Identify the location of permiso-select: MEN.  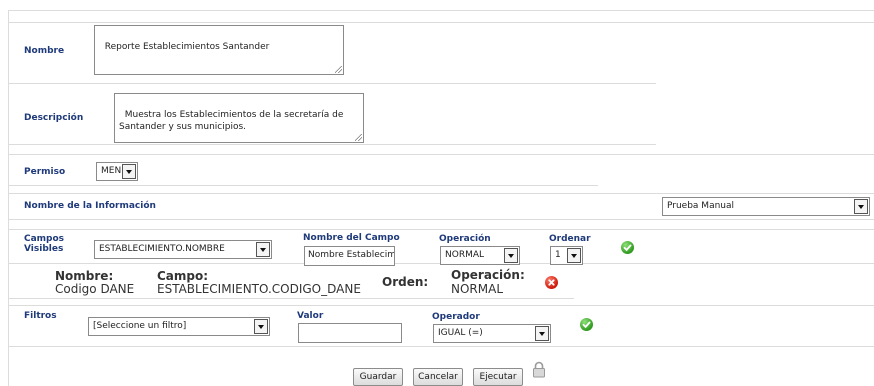
(117, 171).